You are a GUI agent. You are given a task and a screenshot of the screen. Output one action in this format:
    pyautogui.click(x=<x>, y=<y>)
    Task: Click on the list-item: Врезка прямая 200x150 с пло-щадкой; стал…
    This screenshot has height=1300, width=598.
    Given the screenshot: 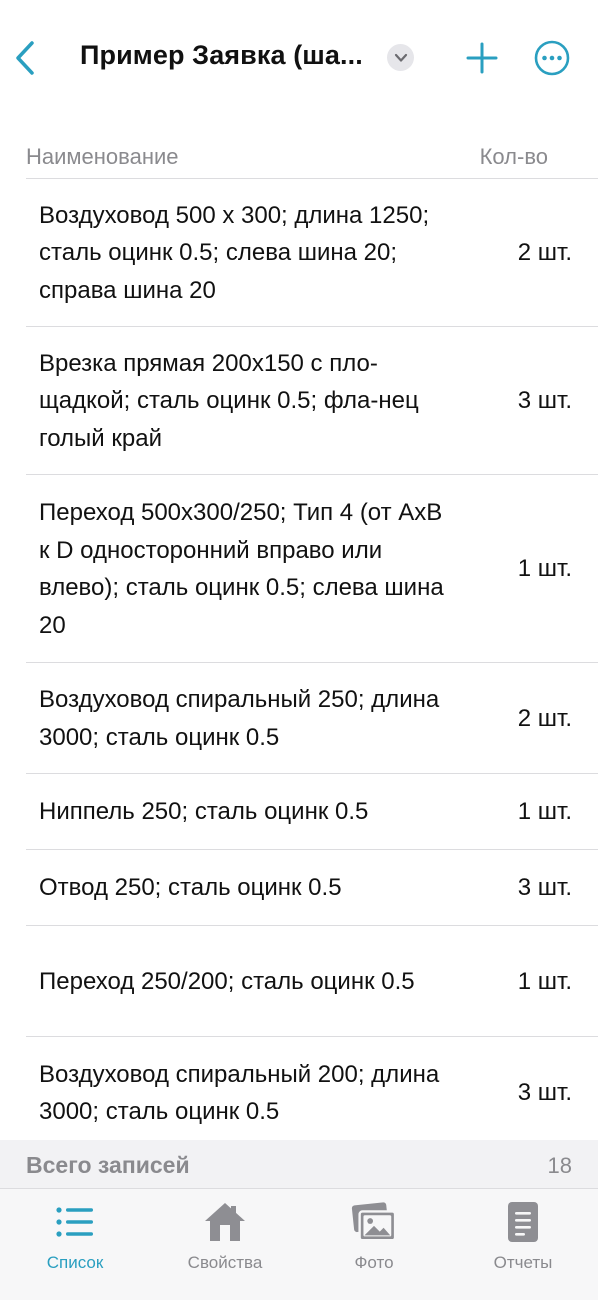 What is the action you would take?
    pyautogui.click(x=299, y=401)
    